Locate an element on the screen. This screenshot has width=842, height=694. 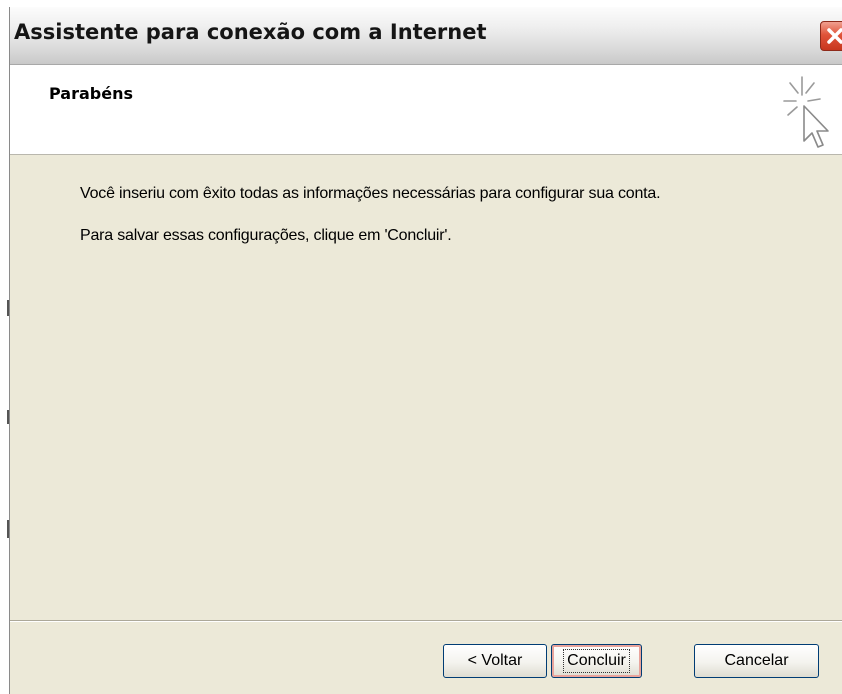
finish-button-label: Concluir is located at coordinates (596, 661).